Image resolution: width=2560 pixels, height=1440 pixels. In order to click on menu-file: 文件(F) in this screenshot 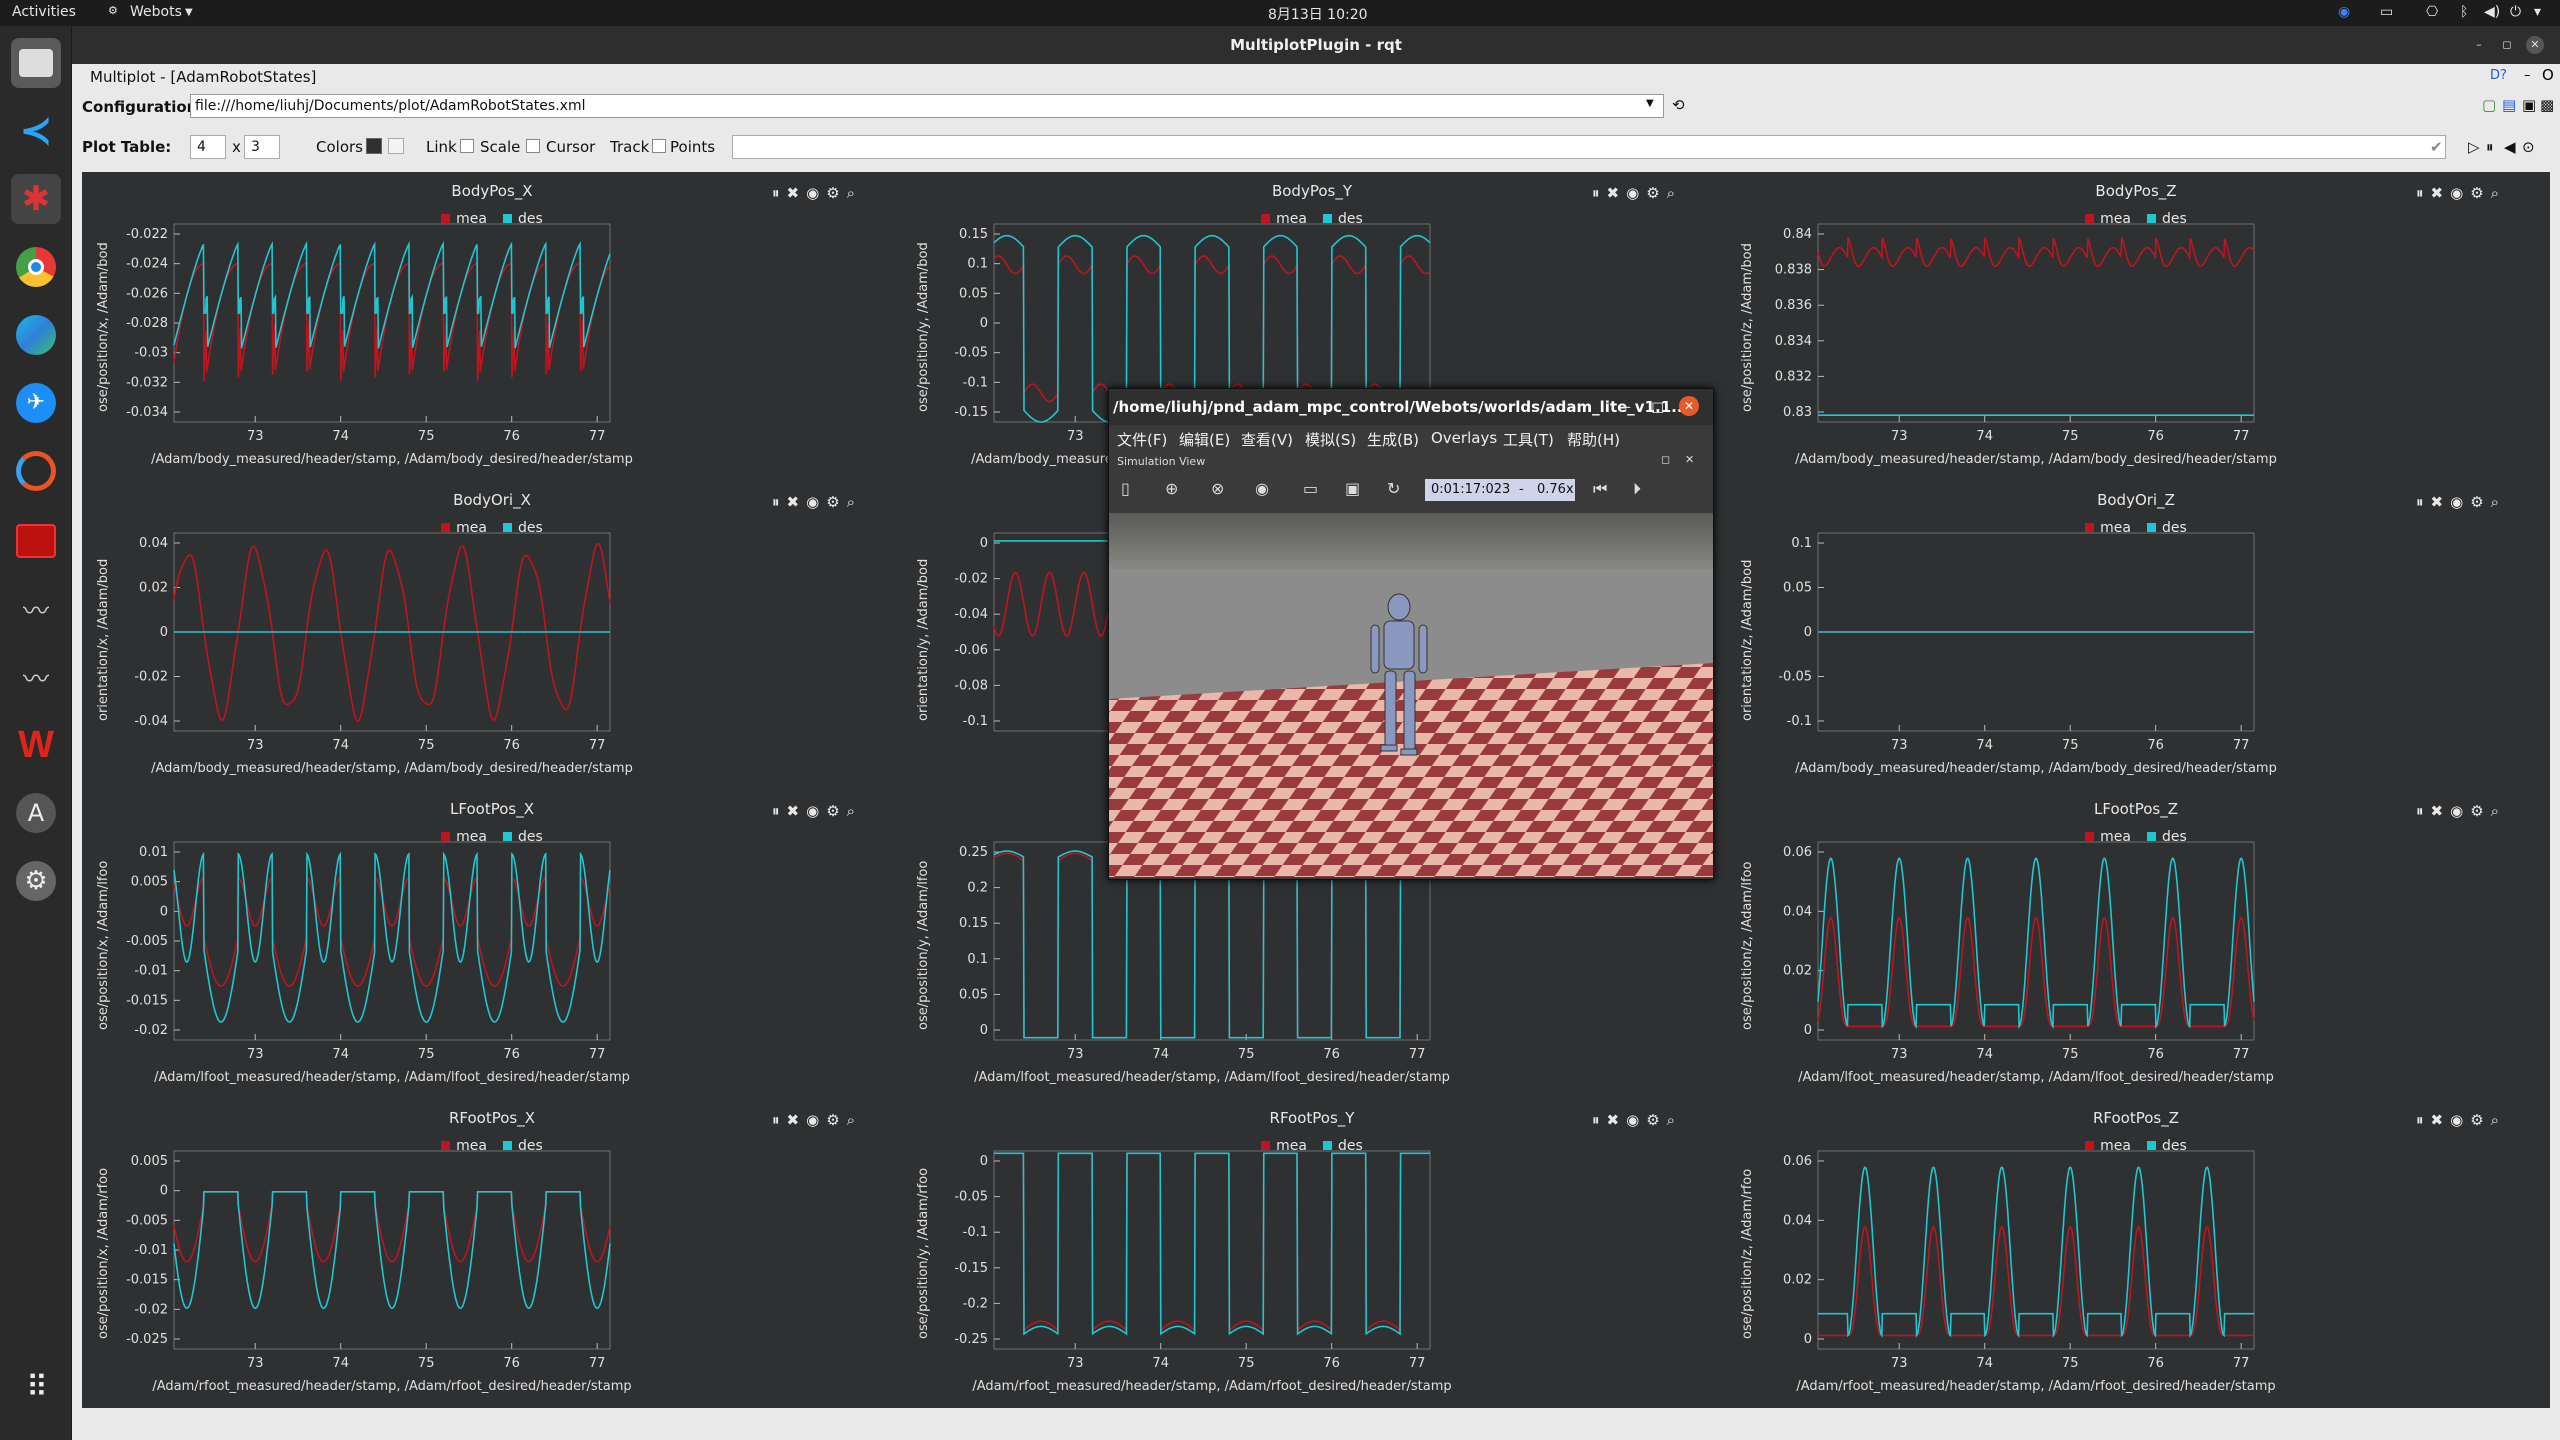, I will do `click(1142, 439)`.